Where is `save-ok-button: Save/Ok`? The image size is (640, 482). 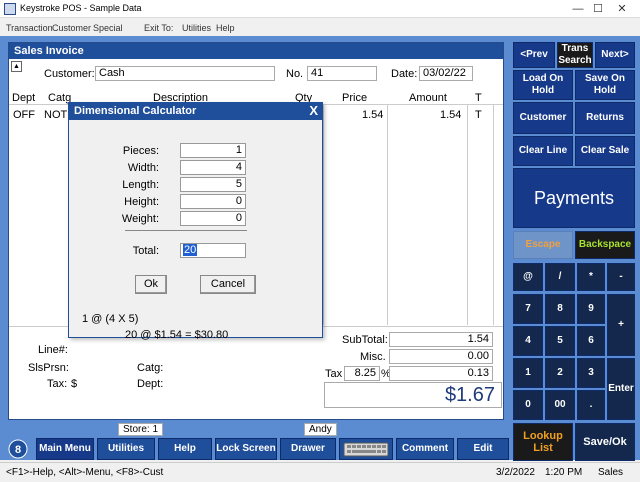 save-ok-button: Save/Ok is located at coordinates (605, 442).